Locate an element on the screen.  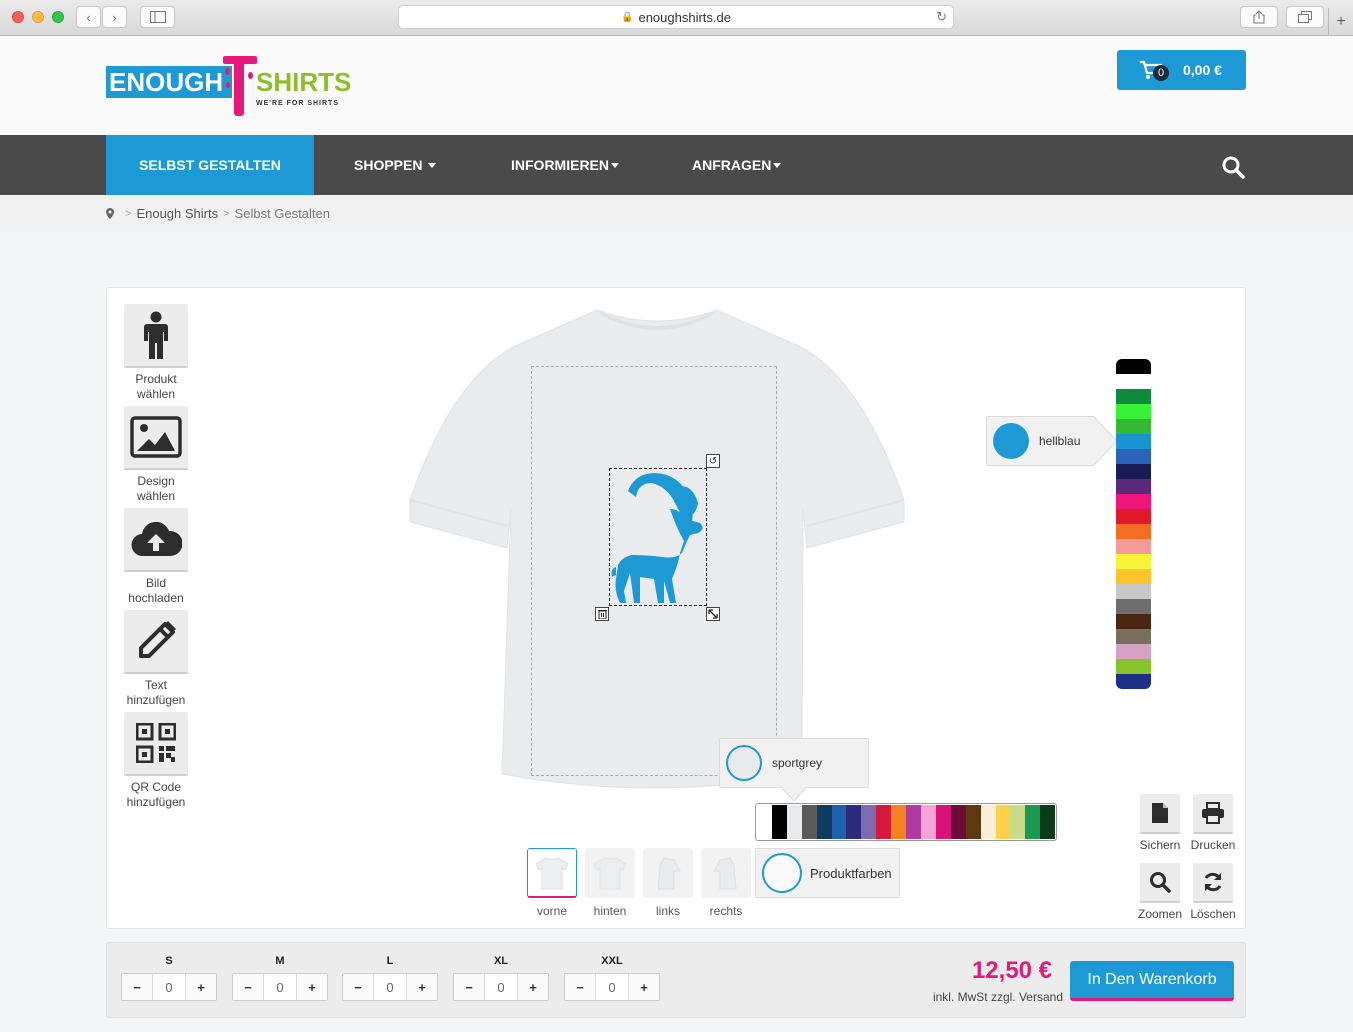
address-bar: 🔒 enoughshirts.de ↻ is located at coordinates (676, 17).